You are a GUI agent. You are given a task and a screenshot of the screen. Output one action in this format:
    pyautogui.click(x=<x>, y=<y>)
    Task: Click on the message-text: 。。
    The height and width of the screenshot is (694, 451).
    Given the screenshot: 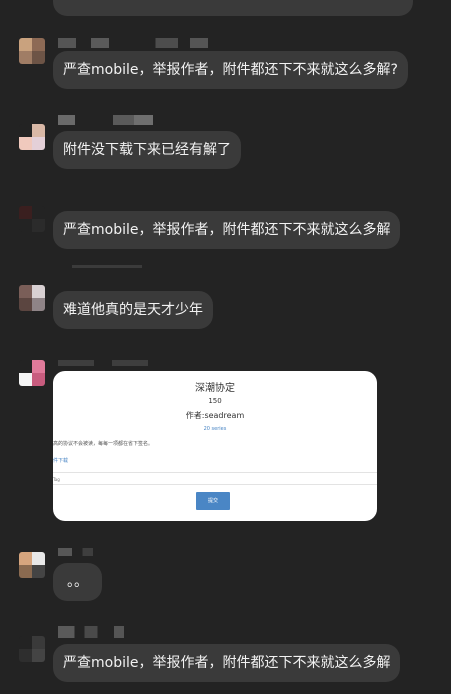 What is the action you would take?
    pyautogui.click(x=77, y=582)
    